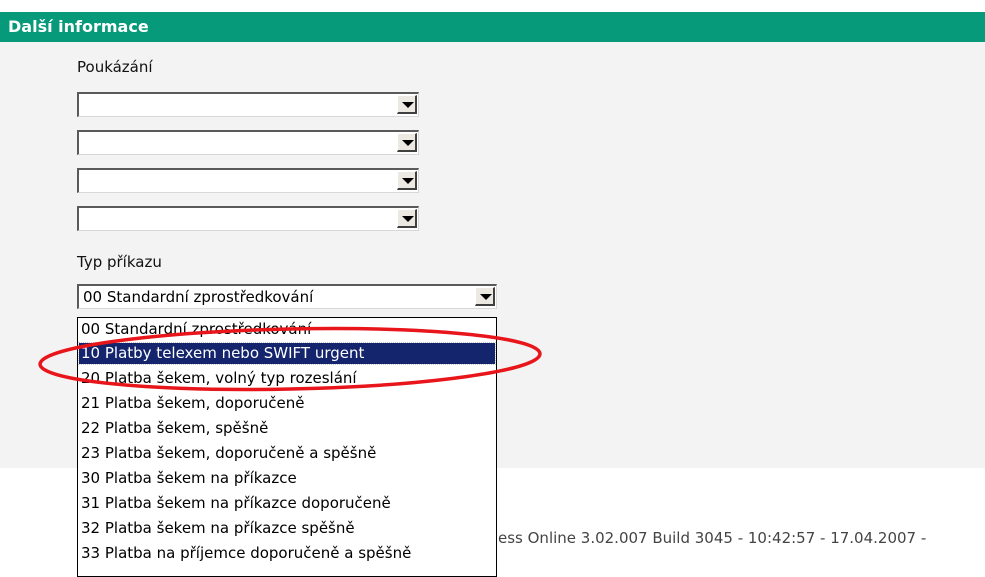  I want to click on option-32: 32 Platba šekem na příkazce spěšně, so click(287, 528).